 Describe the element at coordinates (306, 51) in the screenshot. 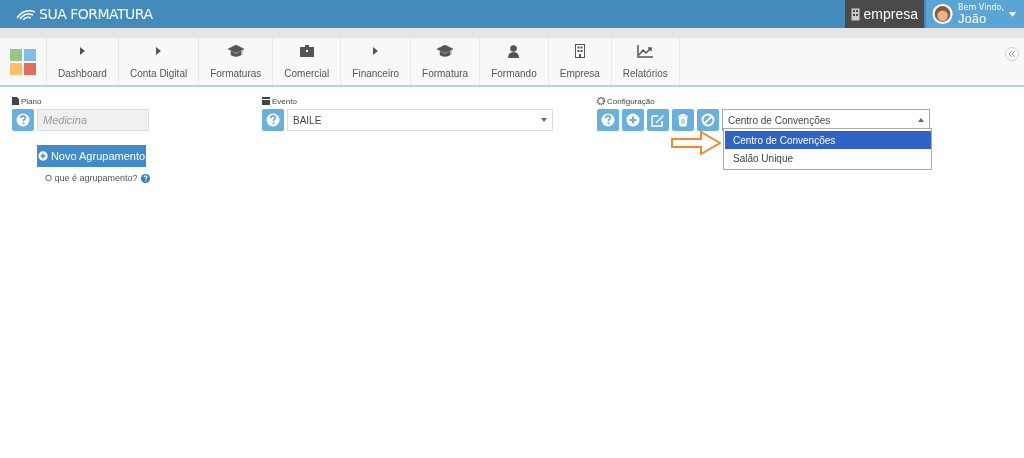

I see `briefcase-icon` at that location.